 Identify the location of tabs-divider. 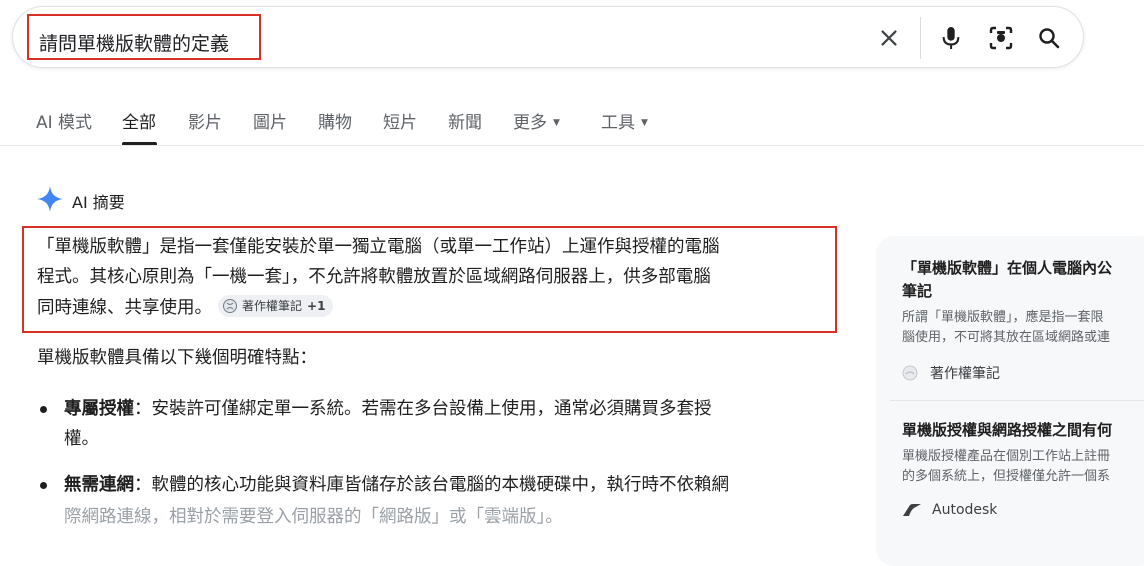
(572, 145).